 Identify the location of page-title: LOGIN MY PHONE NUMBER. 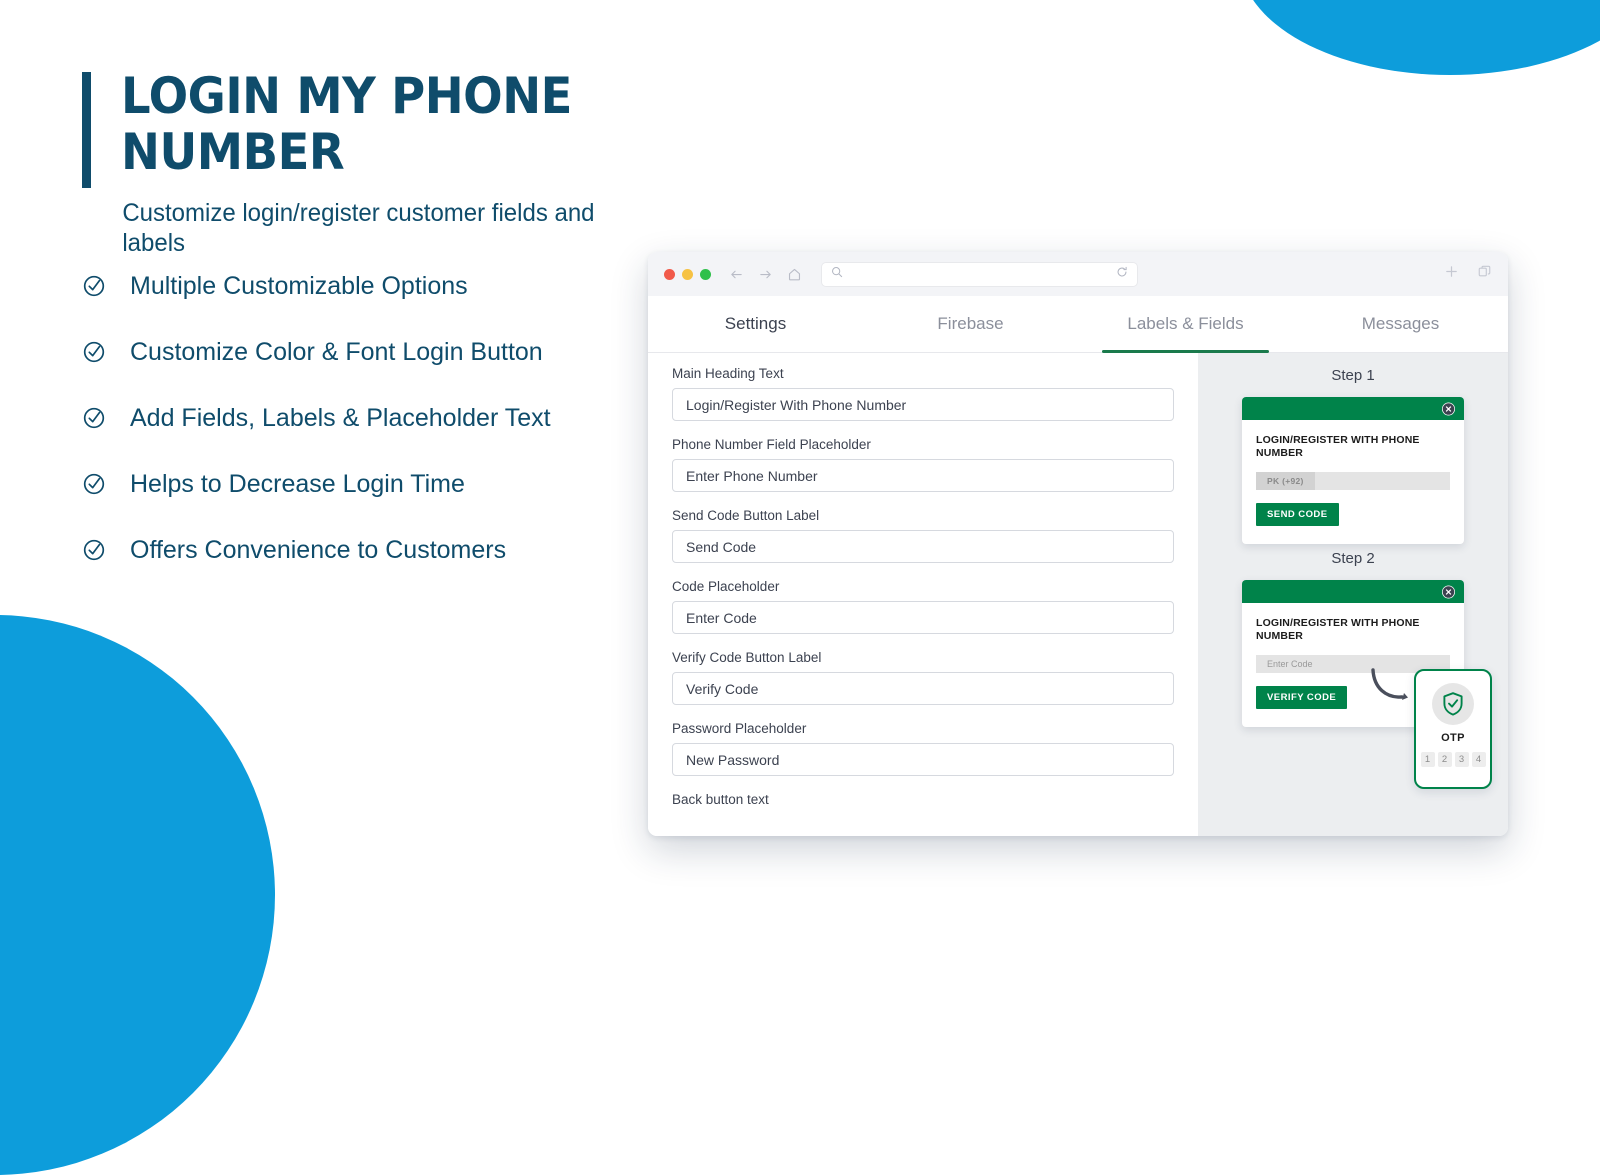
(346, 124).